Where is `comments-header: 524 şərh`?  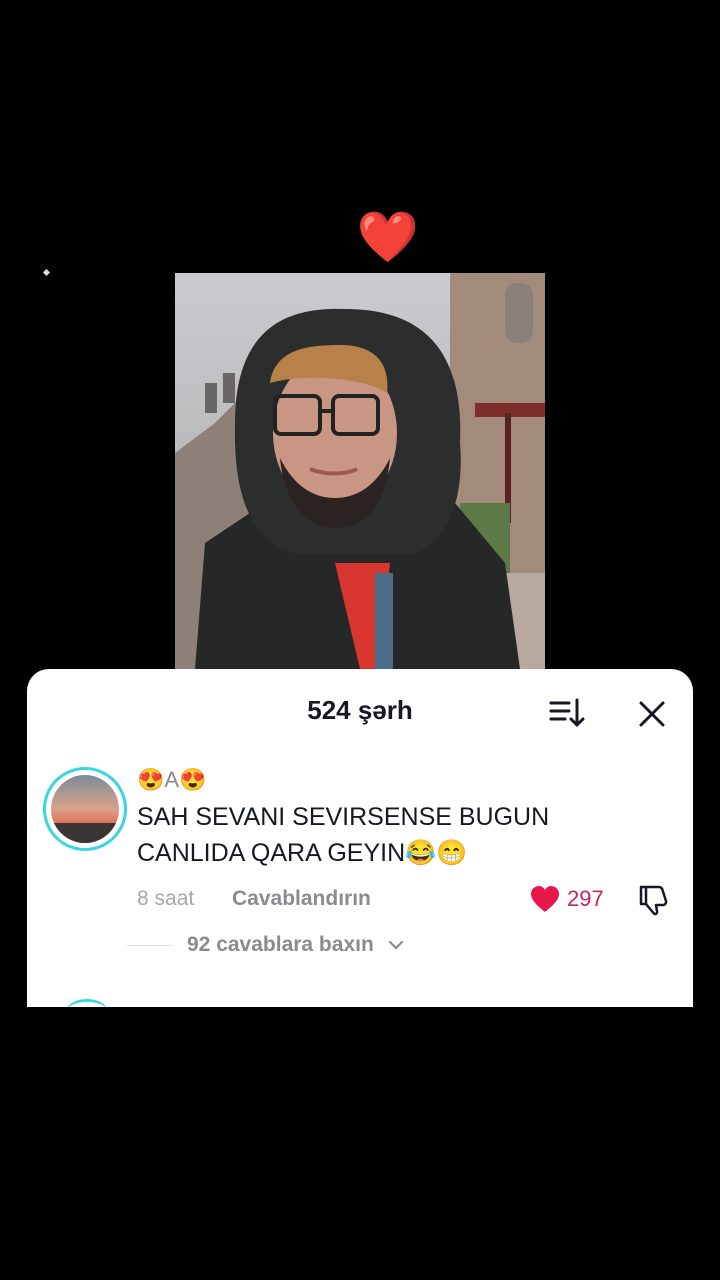 comments-header: 524 şərh is located at coordinates (360, 712).